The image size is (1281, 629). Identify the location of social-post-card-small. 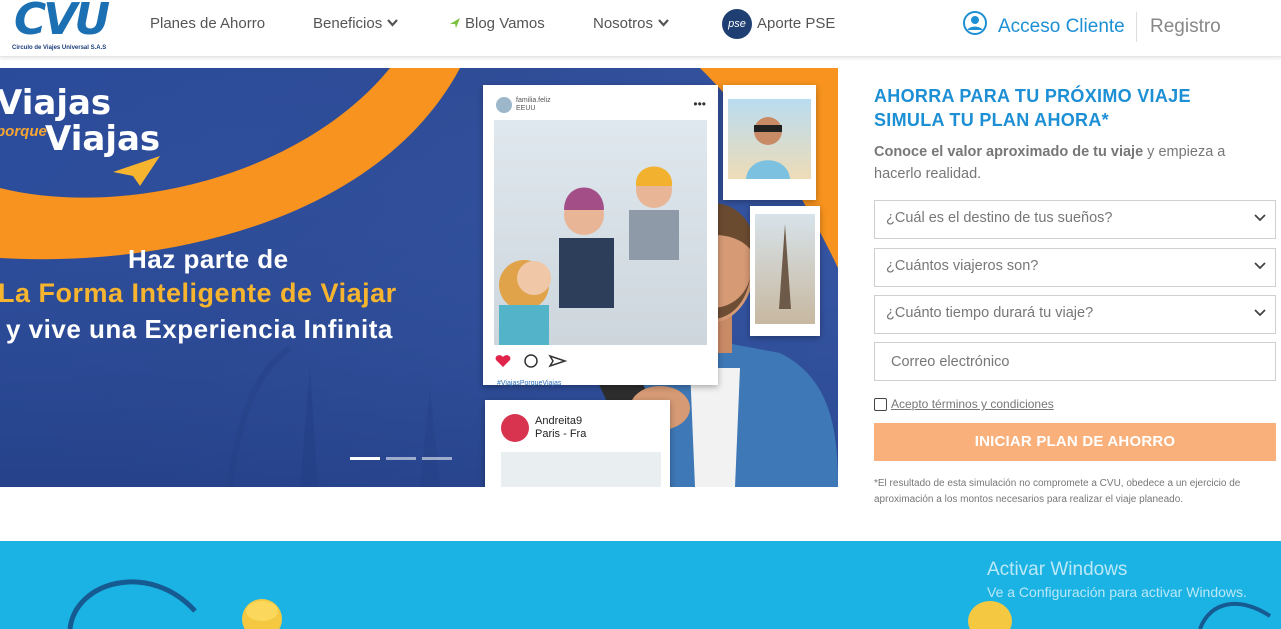
(769, 142).